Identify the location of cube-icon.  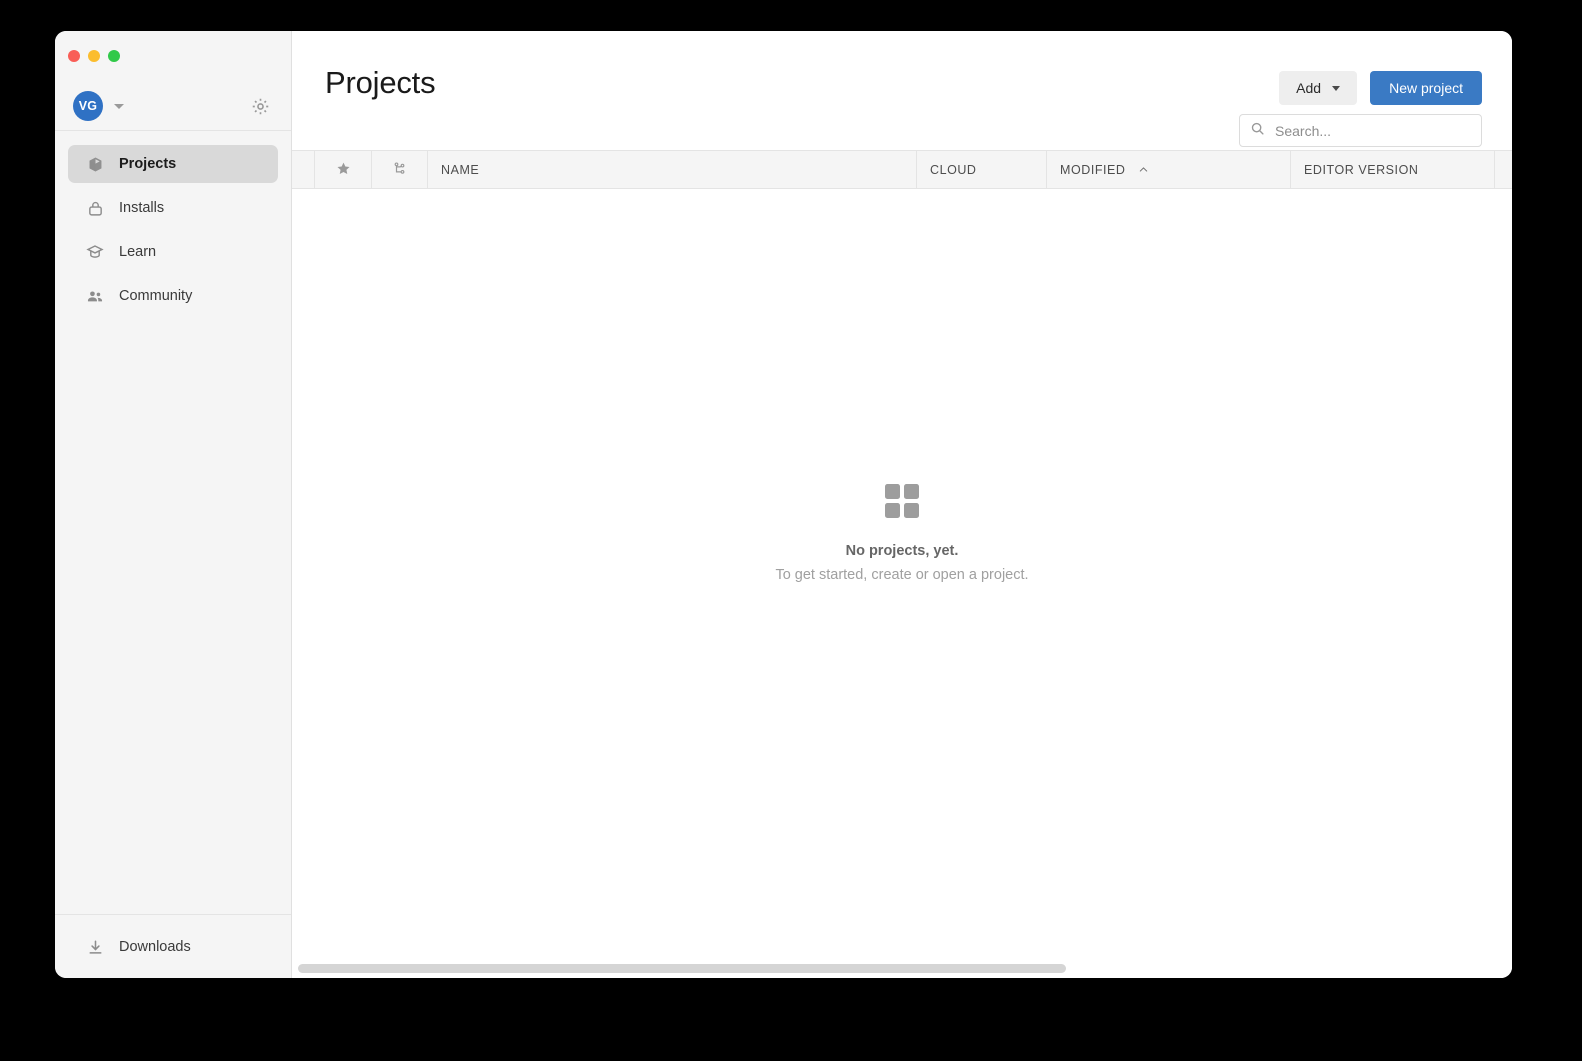
(95, 164).